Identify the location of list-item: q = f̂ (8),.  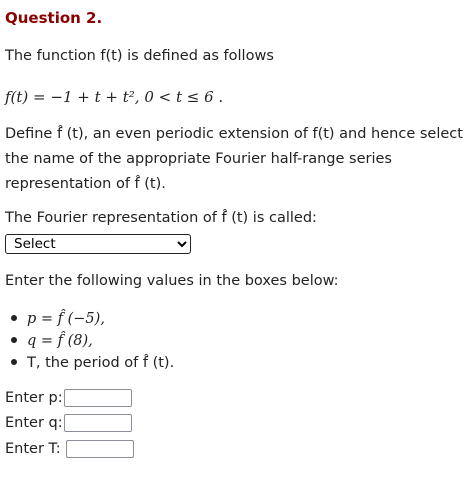
(89, 341).